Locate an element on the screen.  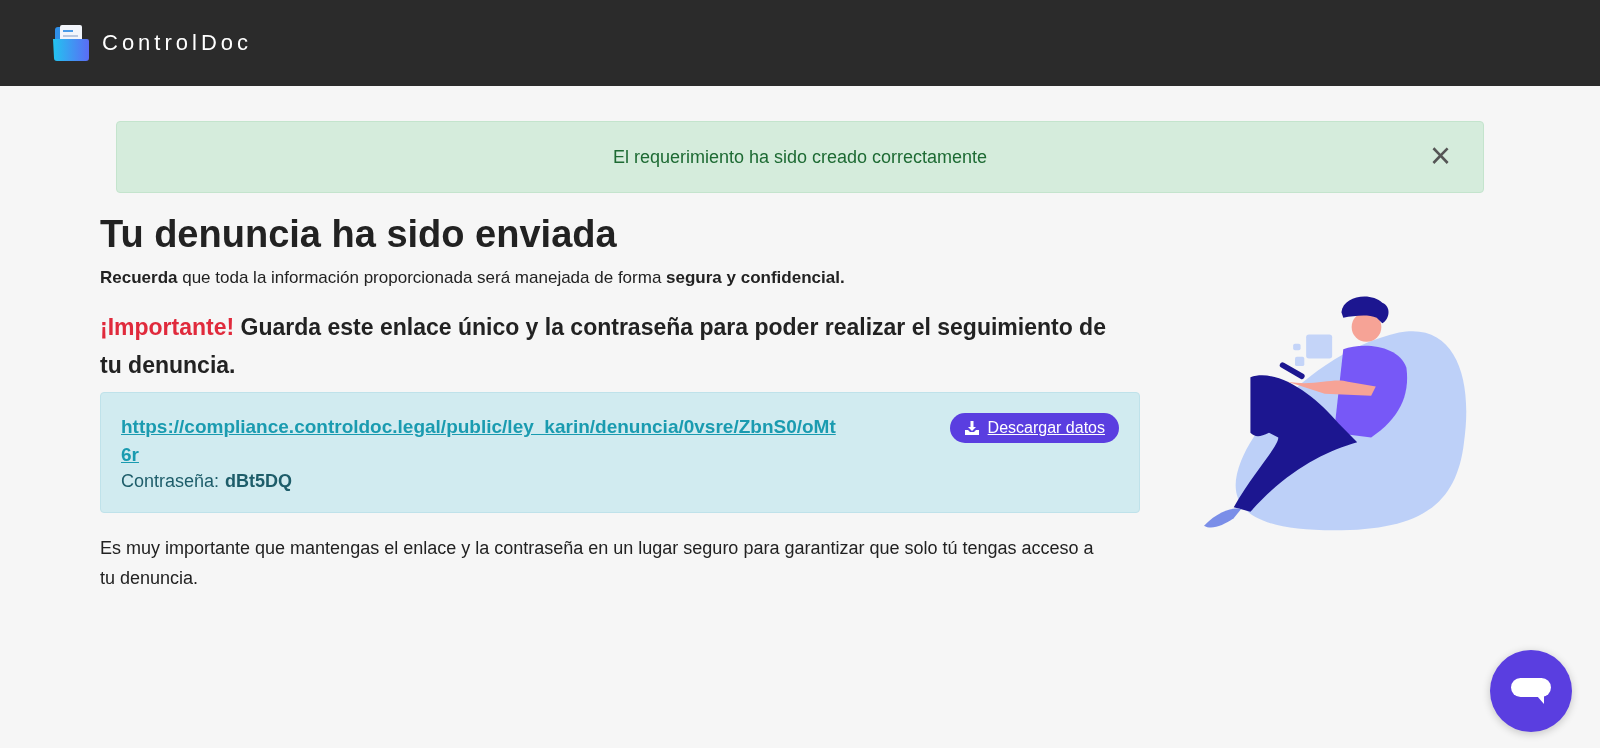
important-notice: ¡Importante! Guarda este enlace único y la contraseña para poder realizar el seguimiento de tu denuncia. is located at coordinates (603, 346).